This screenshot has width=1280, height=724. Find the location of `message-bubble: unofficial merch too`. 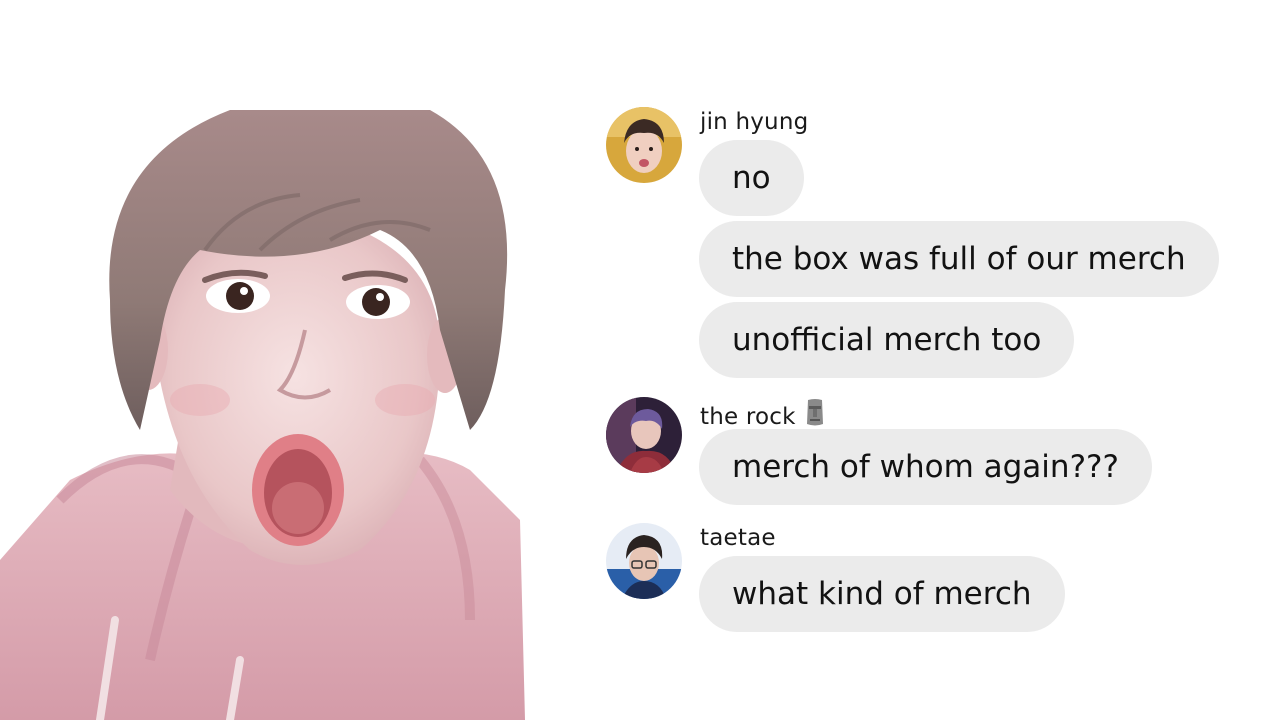

message-bubble: unofficial merch too is located at coordinates (887, 340).